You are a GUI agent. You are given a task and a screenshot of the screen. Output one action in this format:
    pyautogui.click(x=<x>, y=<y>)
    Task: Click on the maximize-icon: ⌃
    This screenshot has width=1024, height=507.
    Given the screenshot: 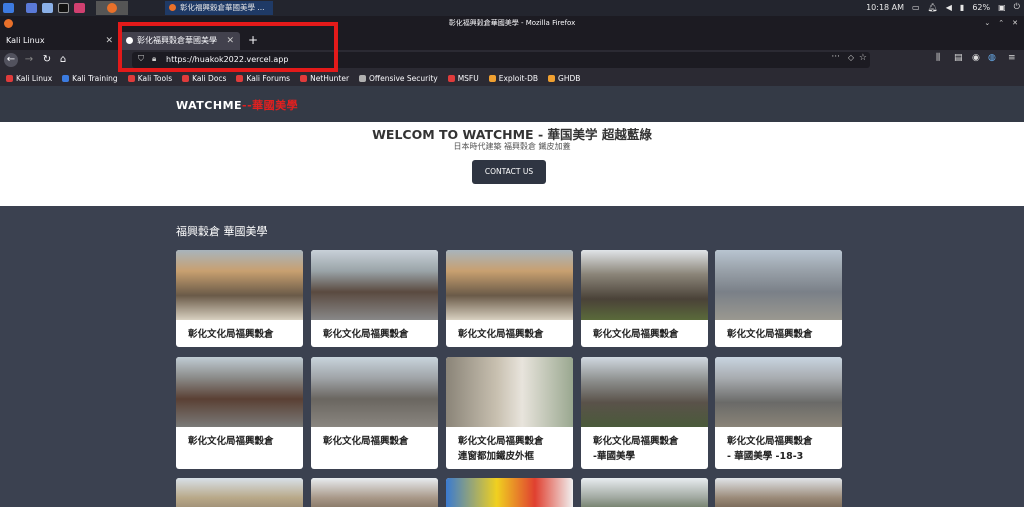 What is the action you would take?
    pyautogui.click(x=1001, y=23)
    